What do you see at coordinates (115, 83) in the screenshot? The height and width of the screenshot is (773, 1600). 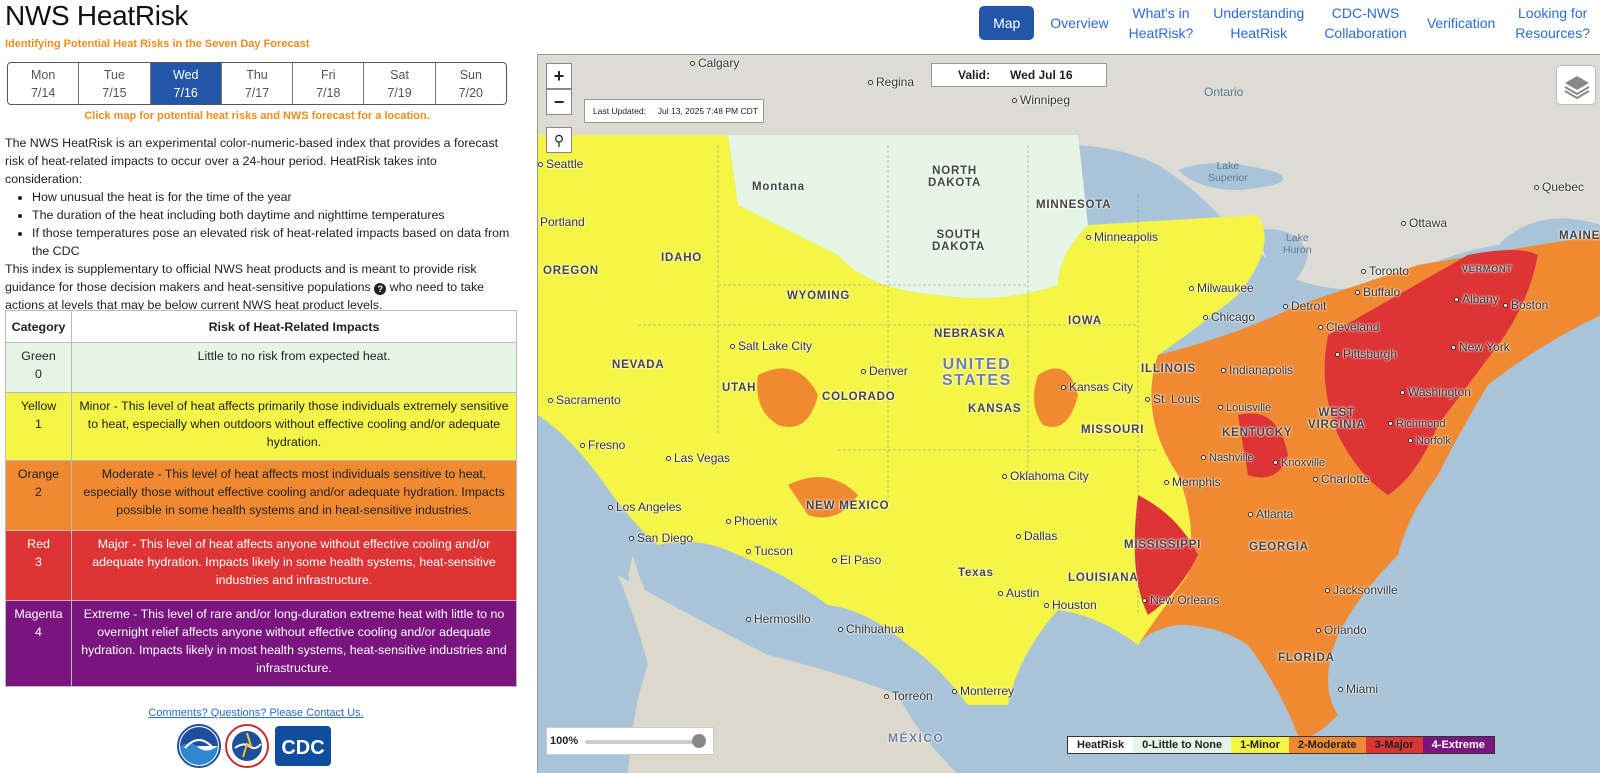 I see `day-tab-tue: Tue 7/15` at bounding box center [115, 83].